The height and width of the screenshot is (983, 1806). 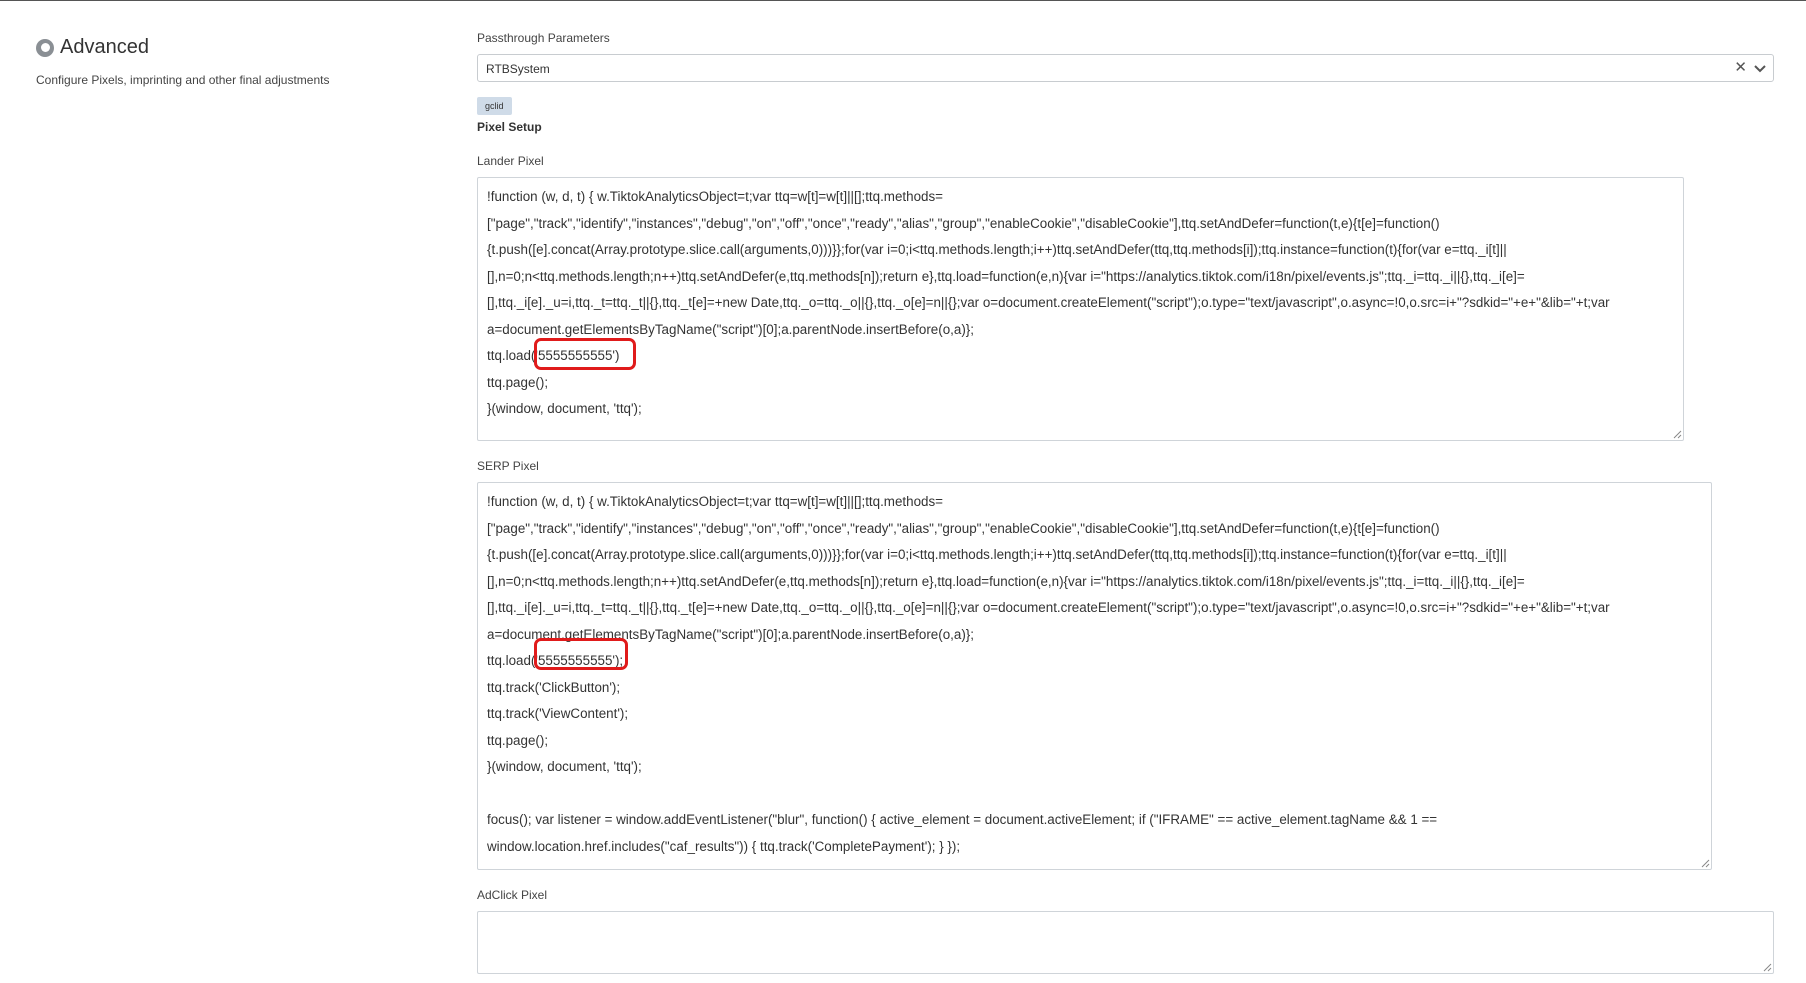 What do you see at coordinates (903, 0) in the screenshot?
I see `top-divider` at bounding box center [903, 0].